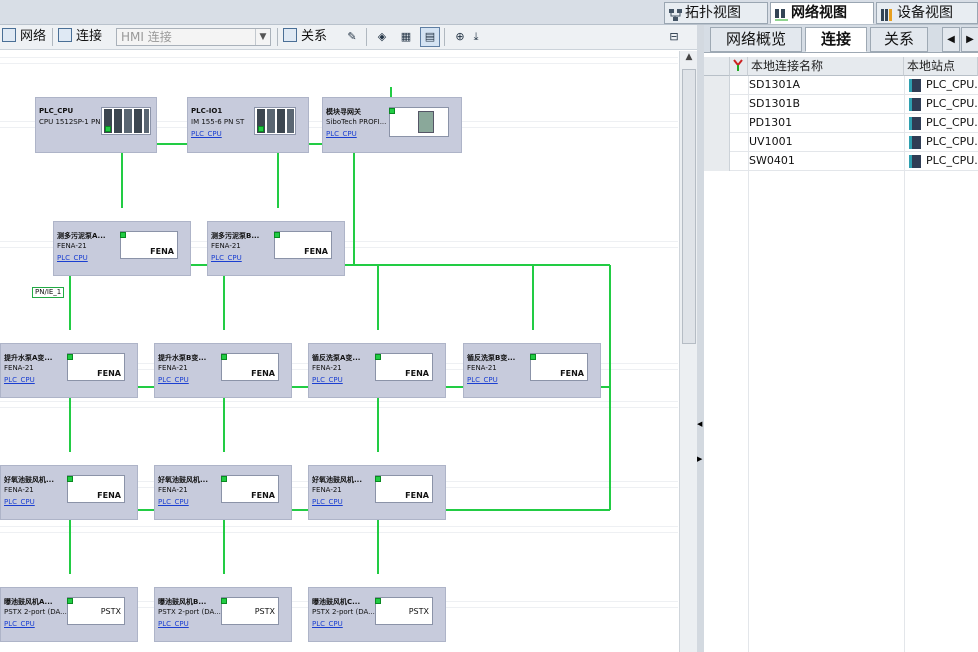 The width and height of the screenshot is (978, 652). I want to click on relations-button: 关系, so click(305, 37).